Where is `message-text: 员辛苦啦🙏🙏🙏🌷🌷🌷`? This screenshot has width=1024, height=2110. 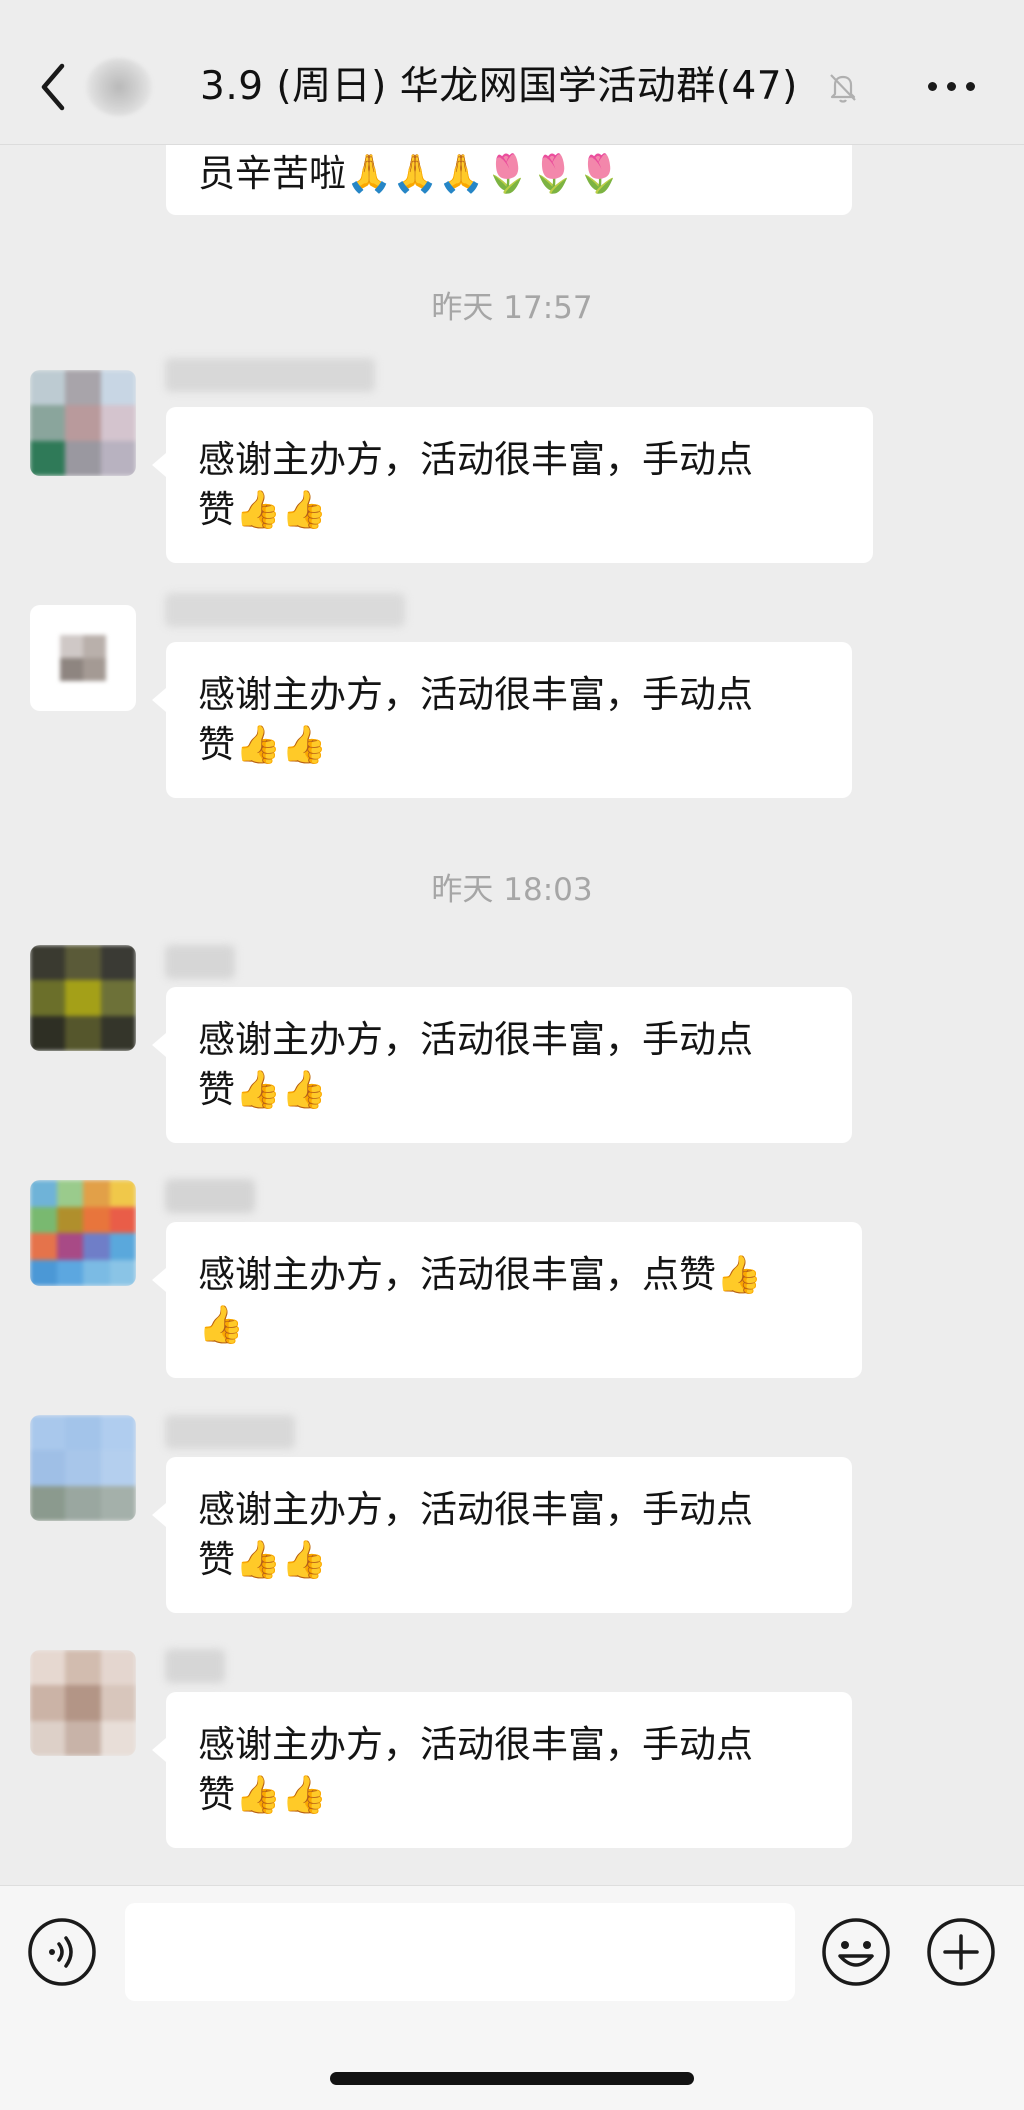
message-text: 员辛苦啦🙏🙏🙏🌷🌷🌷 is located at coordinates (410, 173).